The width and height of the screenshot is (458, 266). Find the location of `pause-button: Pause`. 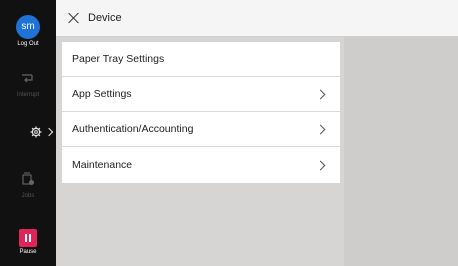

pause-button: Pause is located at coordinates (28, 242).